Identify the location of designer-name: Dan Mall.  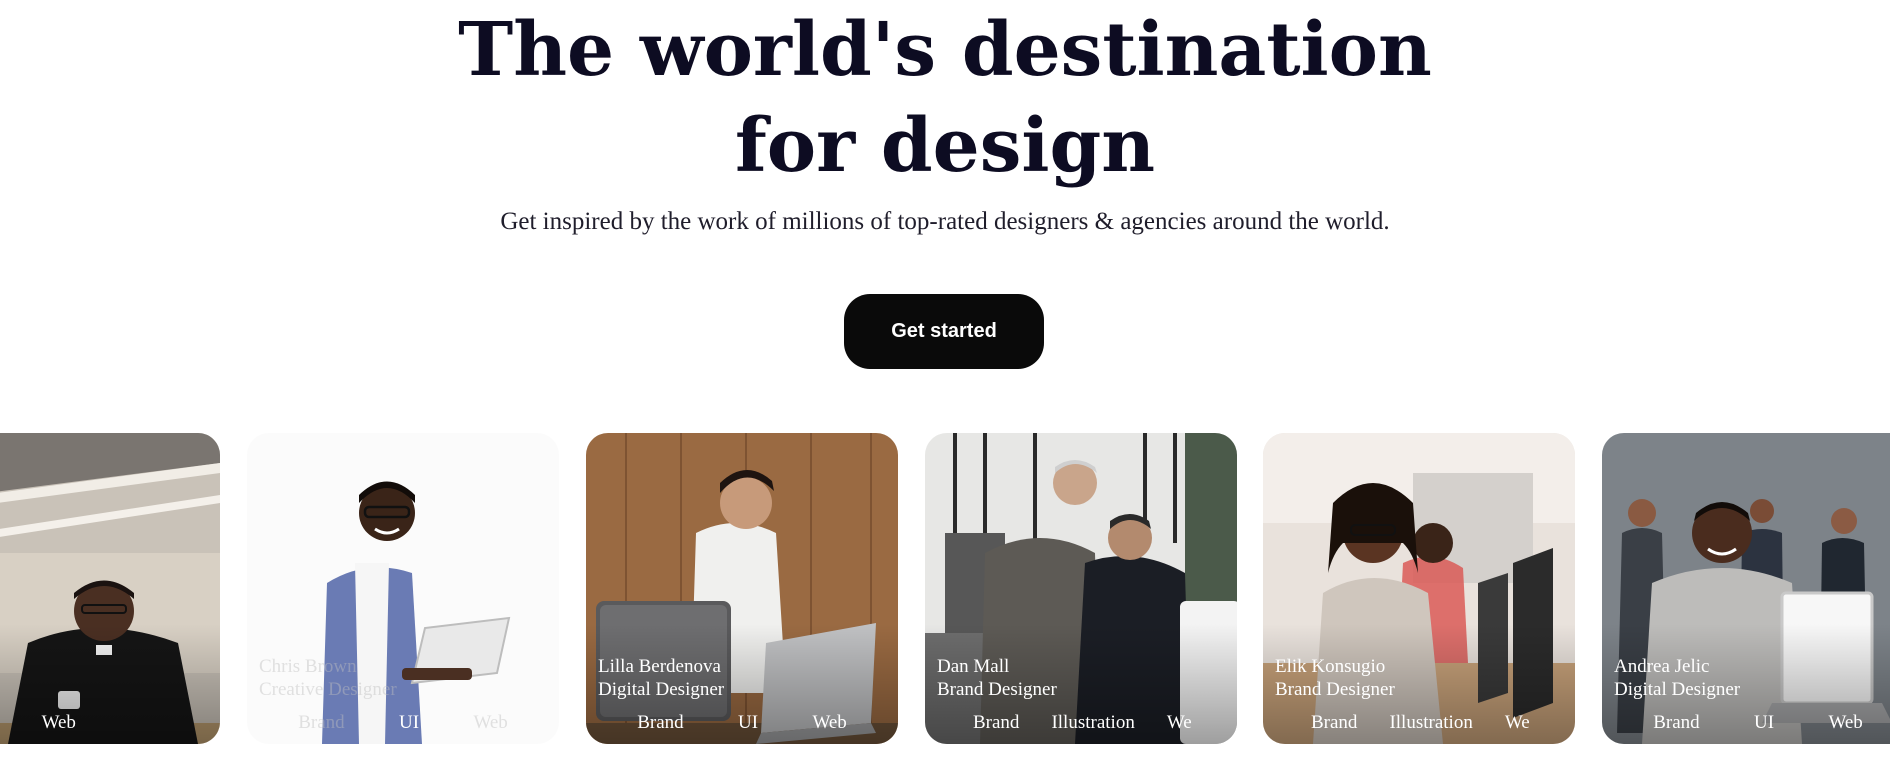
(973, 666).